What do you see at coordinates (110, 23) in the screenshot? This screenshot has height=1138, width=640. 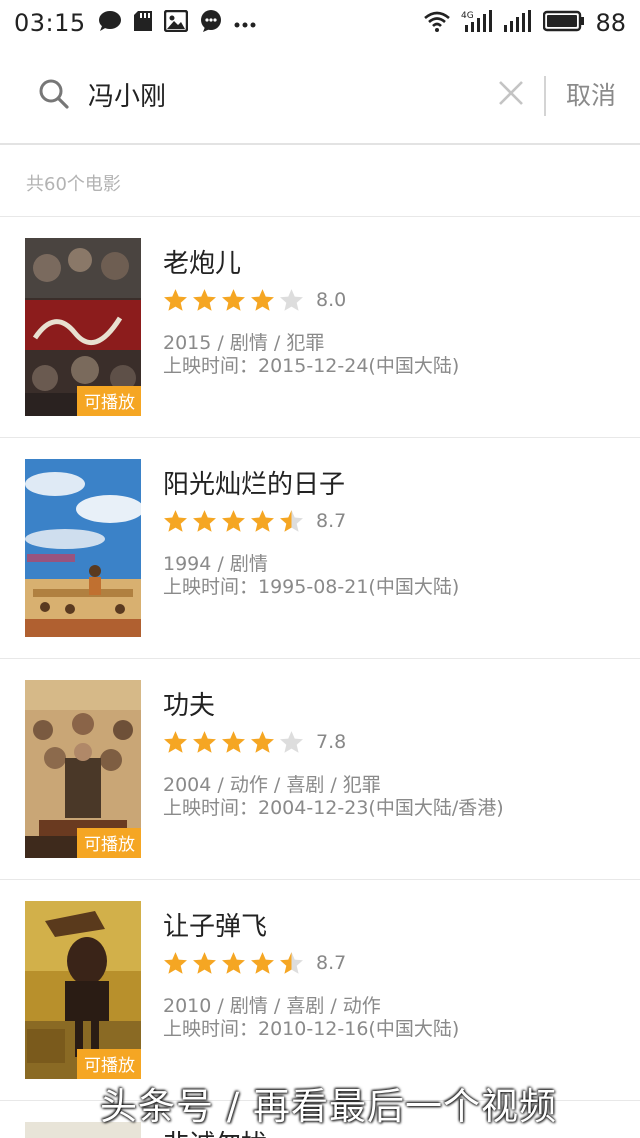 I see `chat-icon` at bounding box center [110, 23].